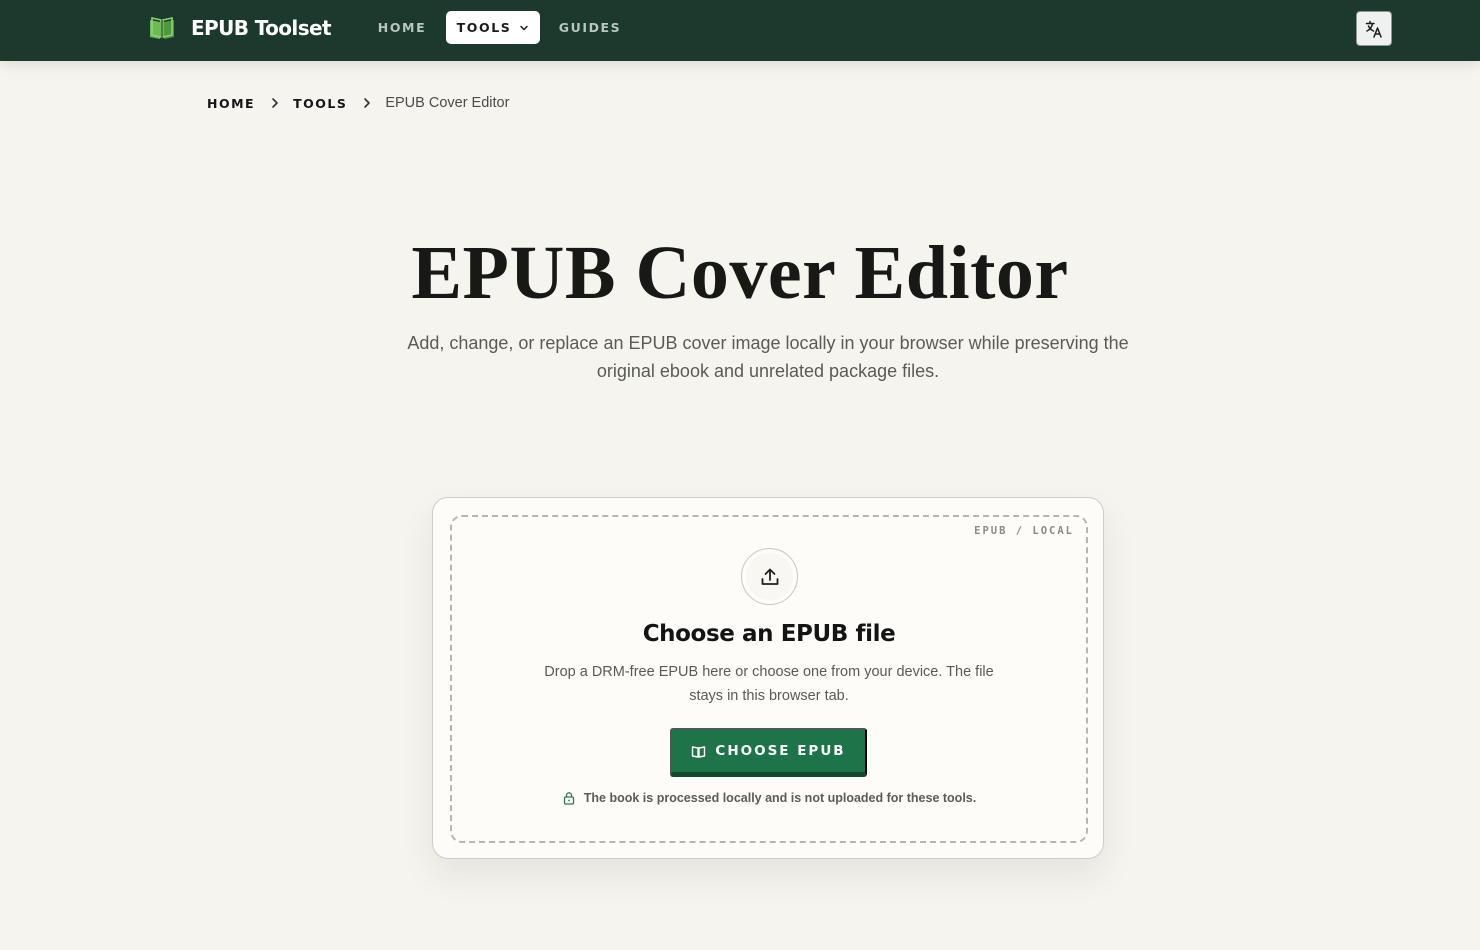 Image resolution: width=1480 pixels, height=950 pixels. What do you see at coordinates (1024, 531) in the screenshot?
I see `format-tag: EPUB / LOCAL` at bounding box center [1024, 531].